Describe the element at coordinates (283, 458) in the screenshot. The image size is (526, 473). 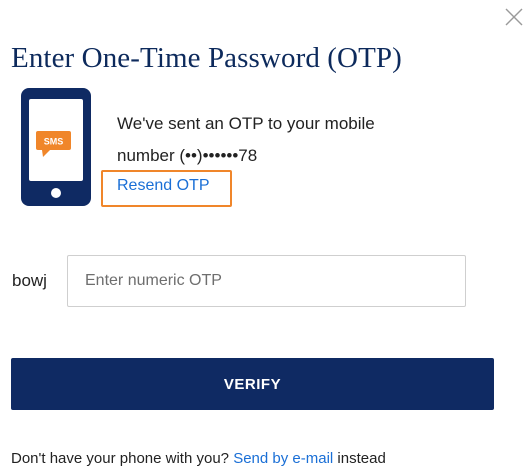
I see `send-by-email-link: Send by e-mail` at that location.